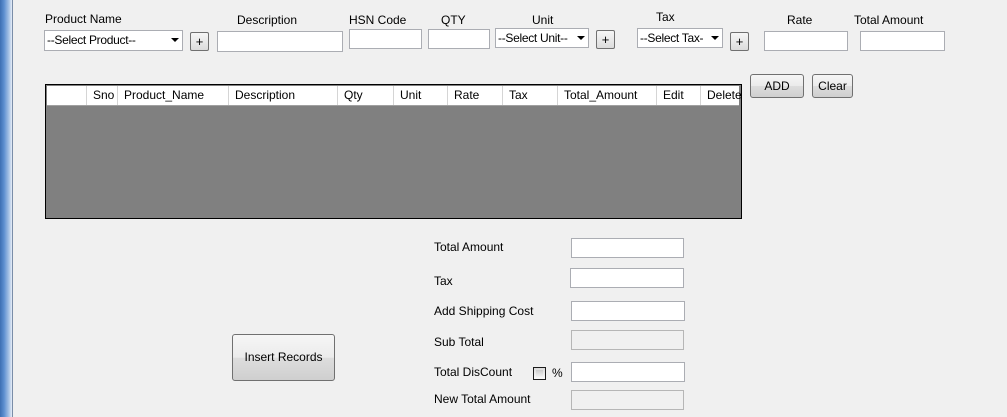 Image resolution: width=1007 pixels, height=417 pixels. I want to click on column-header-product-name: Product_Name, so click(173, 95).